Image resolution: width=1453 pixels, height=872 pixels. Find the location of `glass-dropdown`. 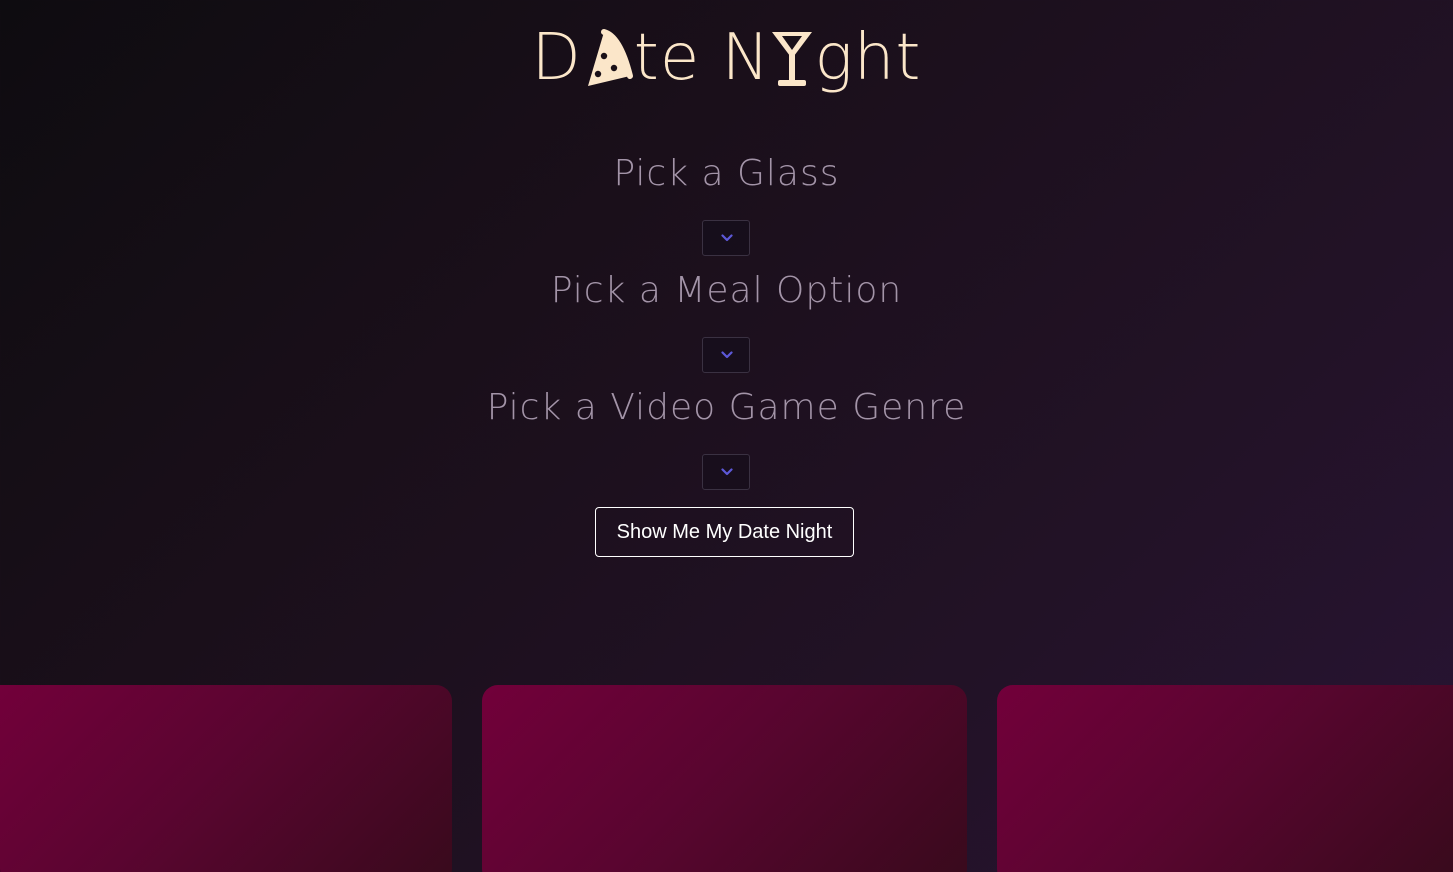

glass-dropdown is located at coordinates (726, 238).